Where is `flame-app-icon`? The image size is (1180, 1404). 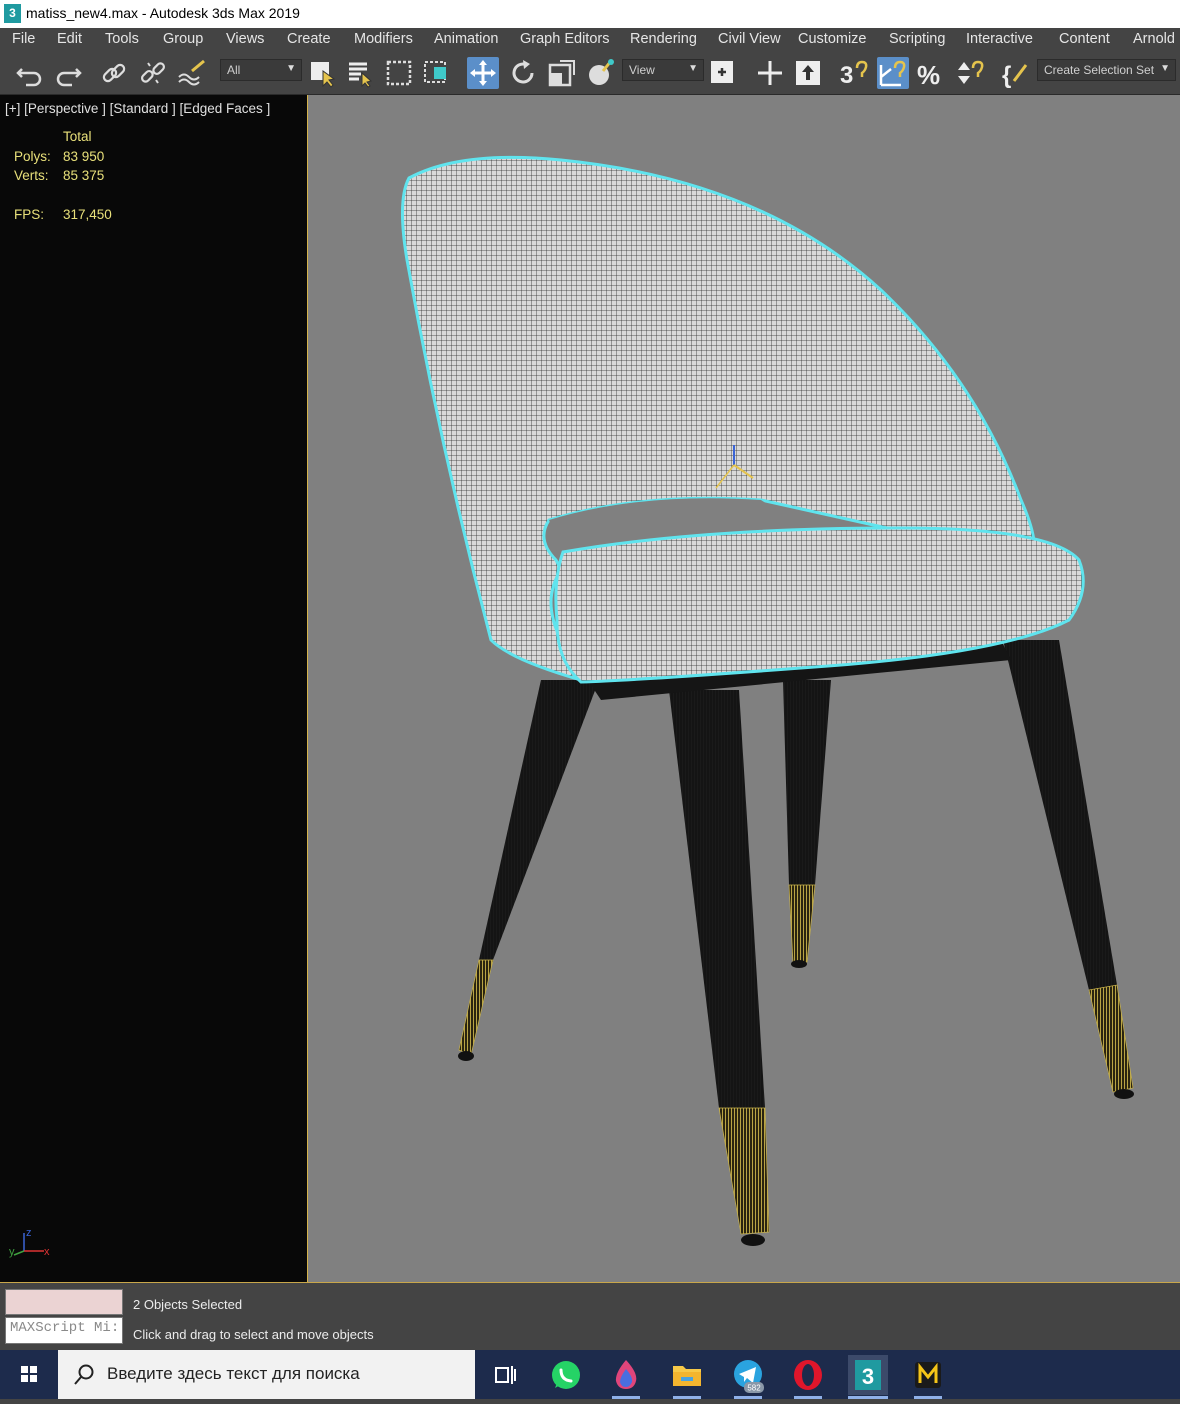
flame-app-icon is located at coordinates (626, 1375).